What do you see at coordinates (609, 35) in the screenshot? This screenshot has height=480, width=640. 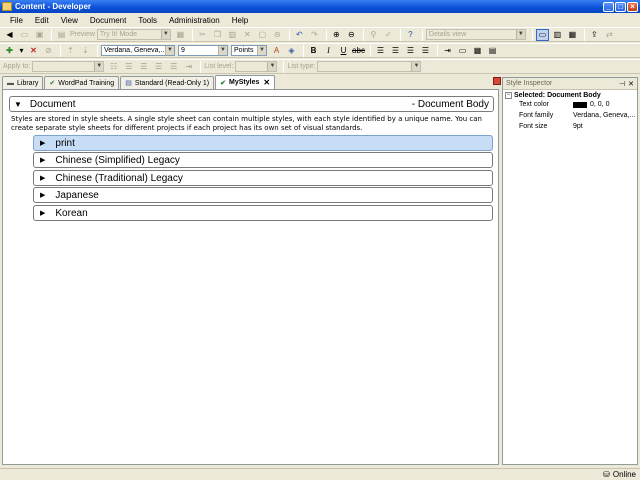 I see `sync-icon: ⇄` at bounding box center [609, 35].